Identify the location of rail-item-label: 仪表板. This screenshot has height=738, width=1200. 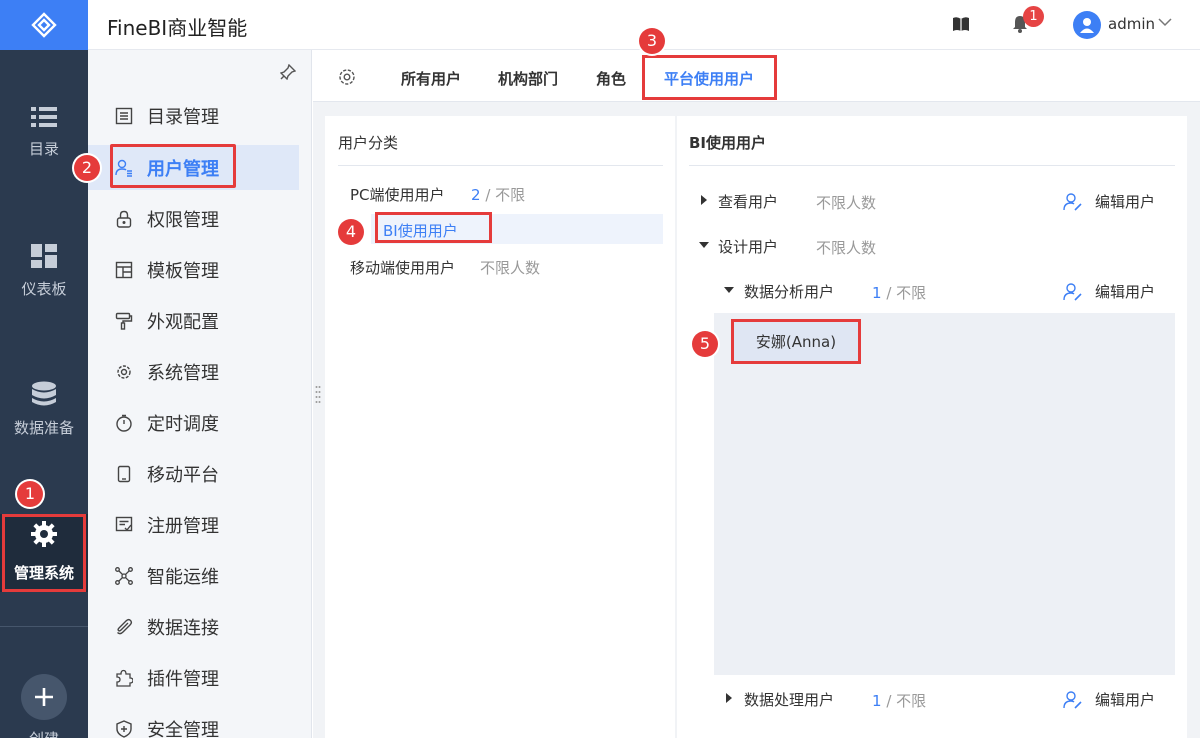
(44, 289).